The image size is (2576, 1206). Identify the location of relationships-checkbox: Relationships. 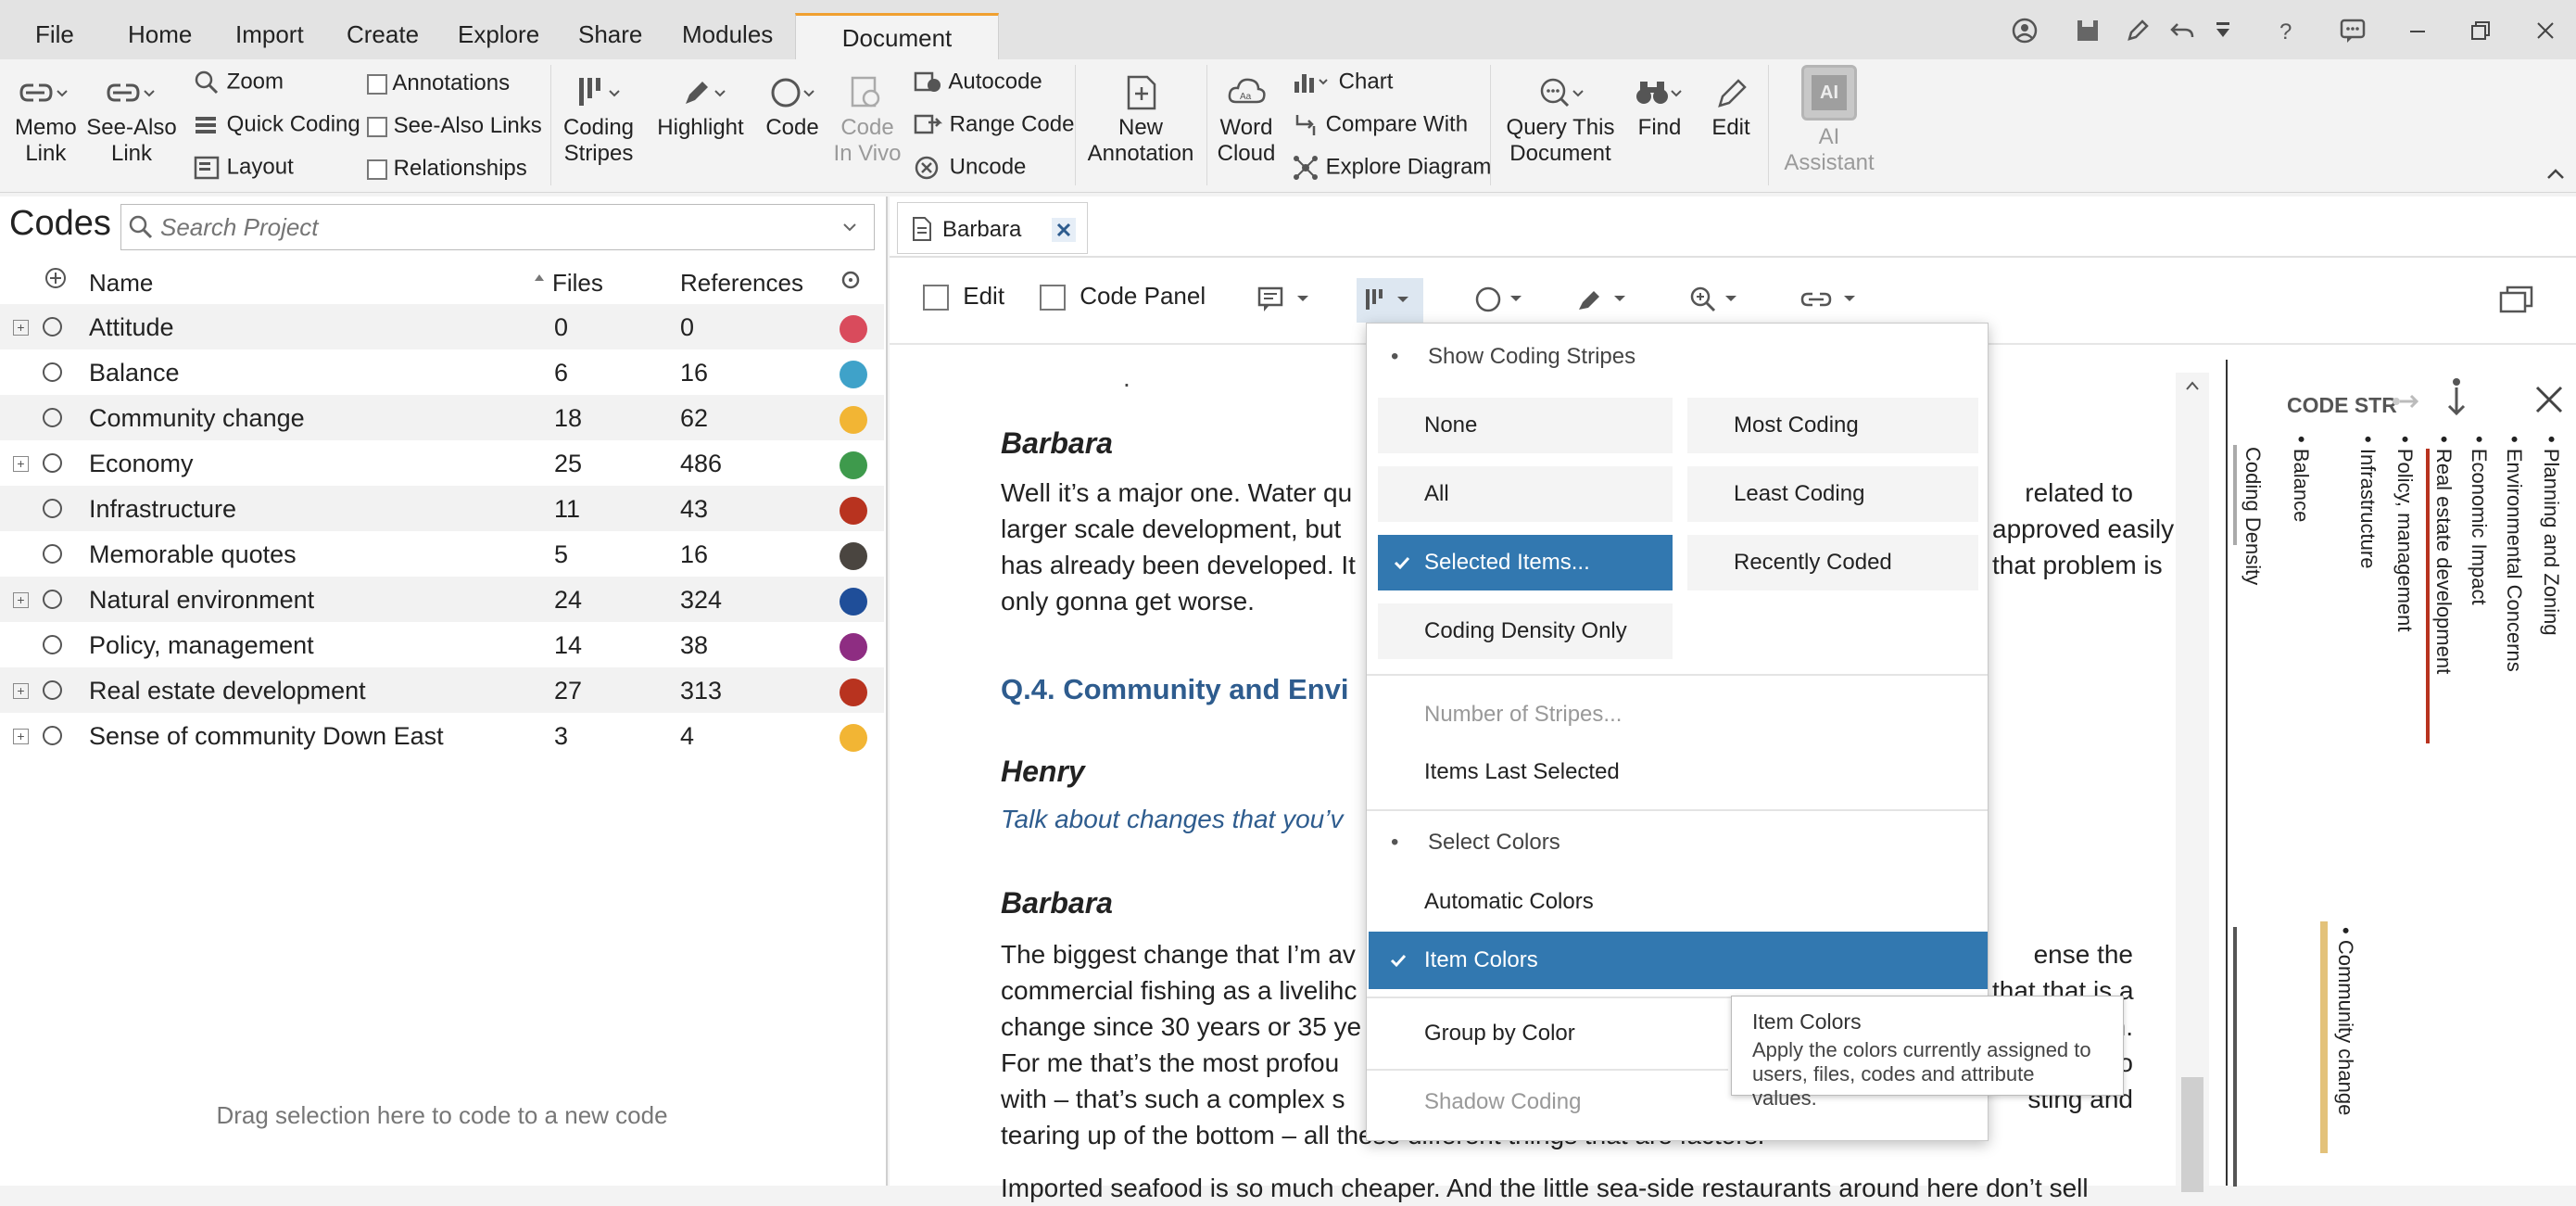
(447, 169).